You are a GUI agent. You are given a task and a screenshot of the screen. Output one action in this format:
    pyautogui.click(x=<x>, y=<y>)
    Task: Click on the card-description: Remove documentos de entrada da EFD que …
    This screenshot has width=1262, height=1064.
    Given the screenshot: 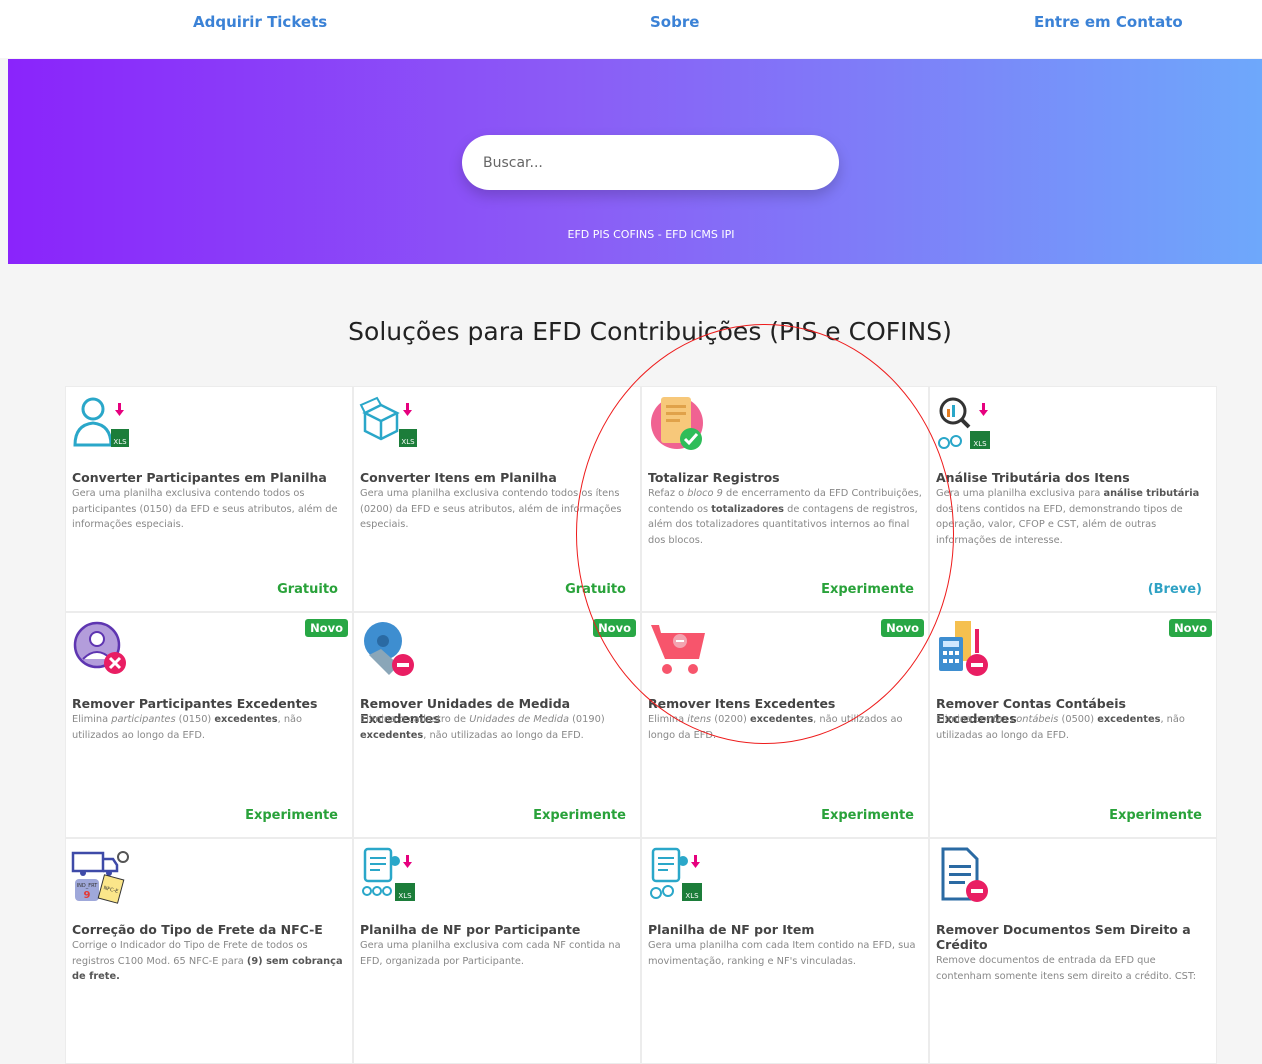 What is the action you would take?
    pyautogui.click(x=1066, y=968)
    